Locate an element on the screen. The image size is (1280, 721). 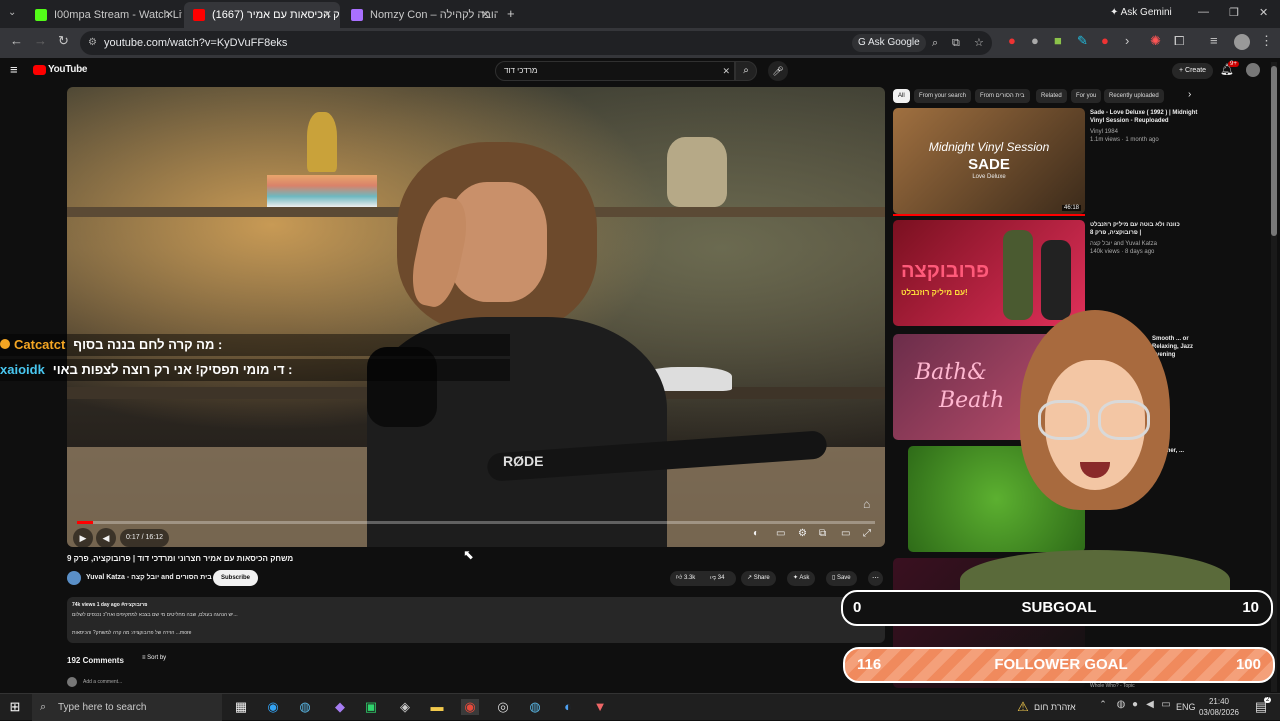
thumb-title: פרובוקצה is located at coordinates (945, 271).